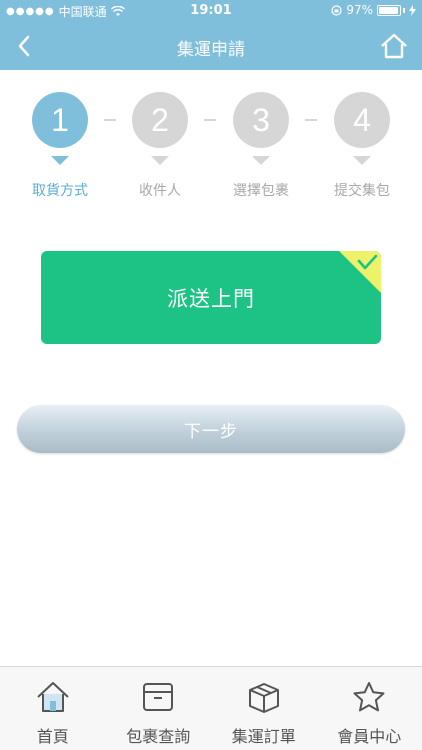  I want to click on step-3-arrow, so click(261, 160).